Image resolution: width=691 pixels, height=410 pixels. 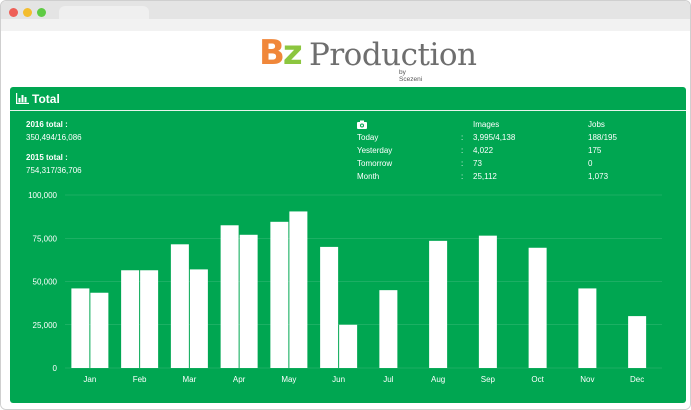 What do you see at coordinates (348, 99) in the screenshot?
I see `panel-header: Total` at bounding box center [348, 99].